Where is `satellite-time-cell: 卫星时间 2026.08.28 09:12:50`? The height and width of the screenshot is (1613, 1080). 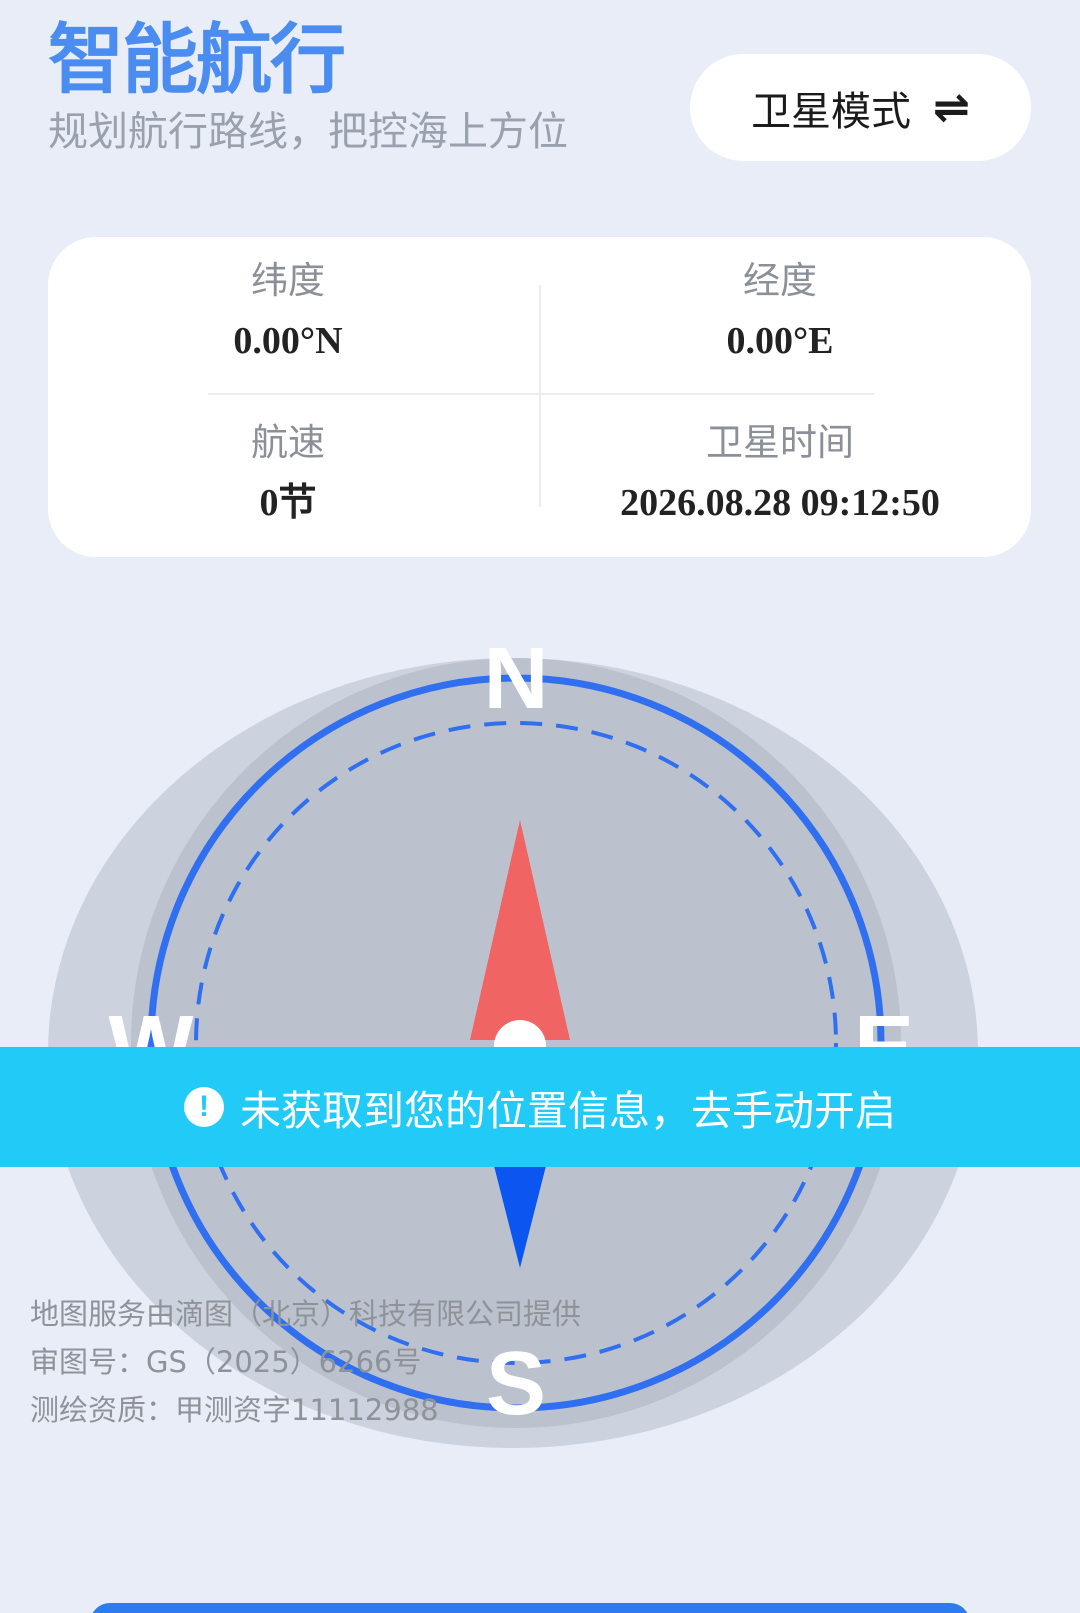
satellite-time-cell: 卫星时间 2026.08.28 09:12:50 is located at coordinates (780, 474).